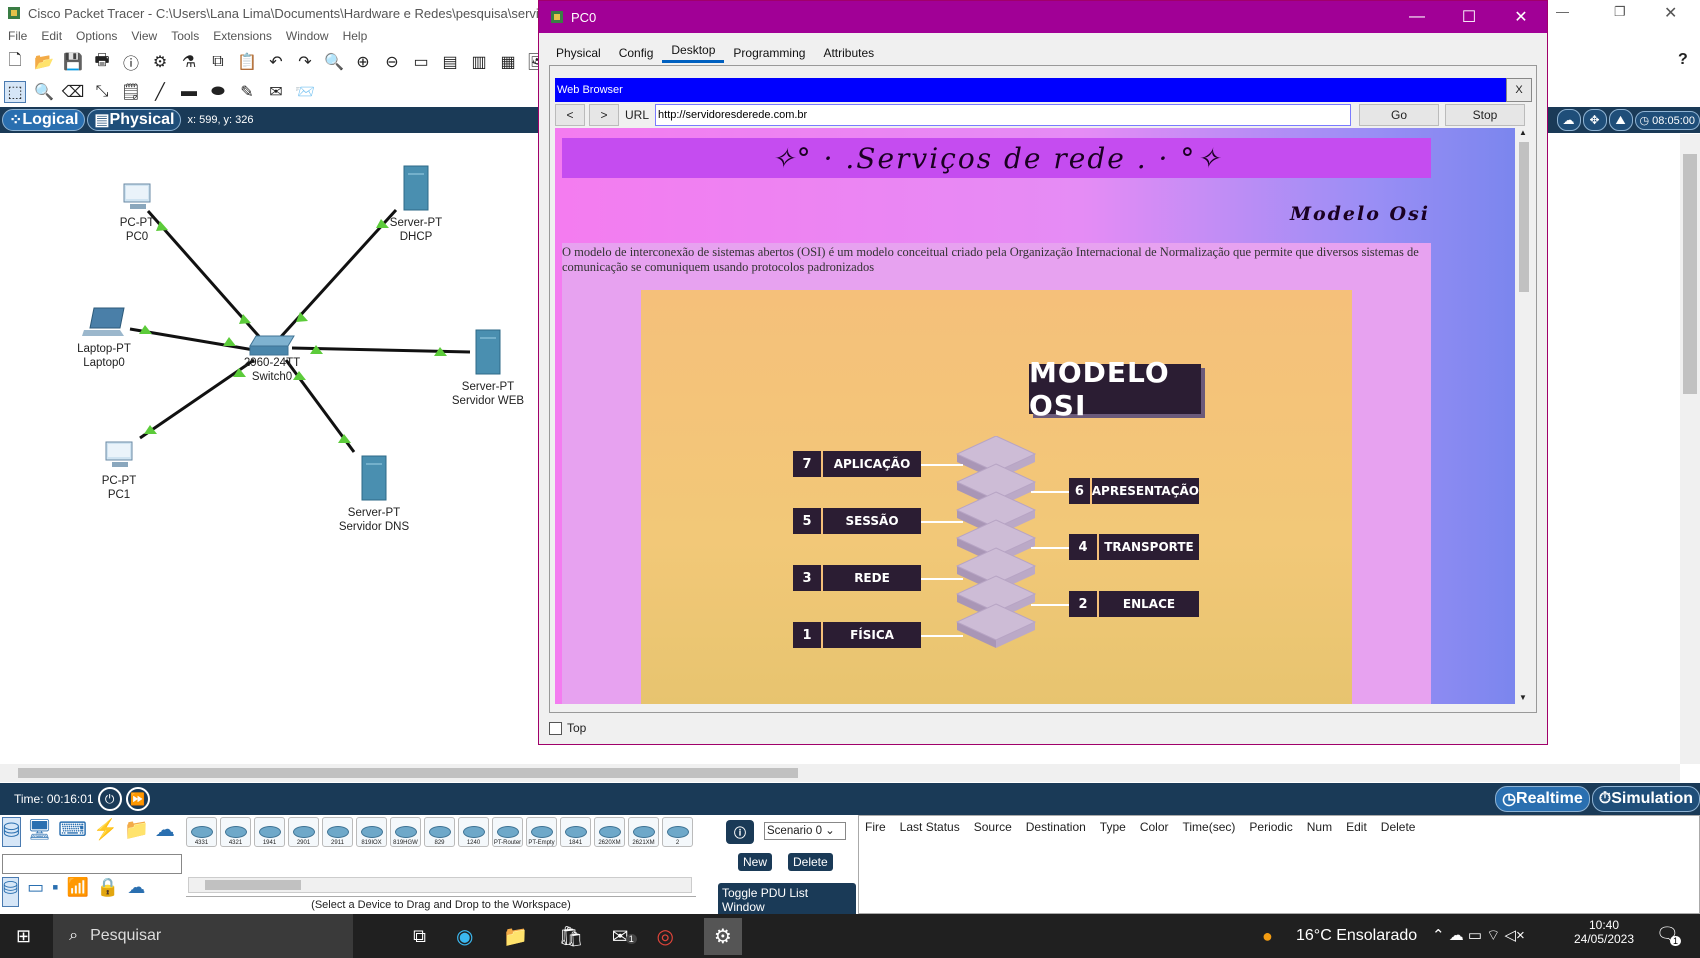 The image size is (1700, 958). I want to click on device-category-field, so click(92, 864).